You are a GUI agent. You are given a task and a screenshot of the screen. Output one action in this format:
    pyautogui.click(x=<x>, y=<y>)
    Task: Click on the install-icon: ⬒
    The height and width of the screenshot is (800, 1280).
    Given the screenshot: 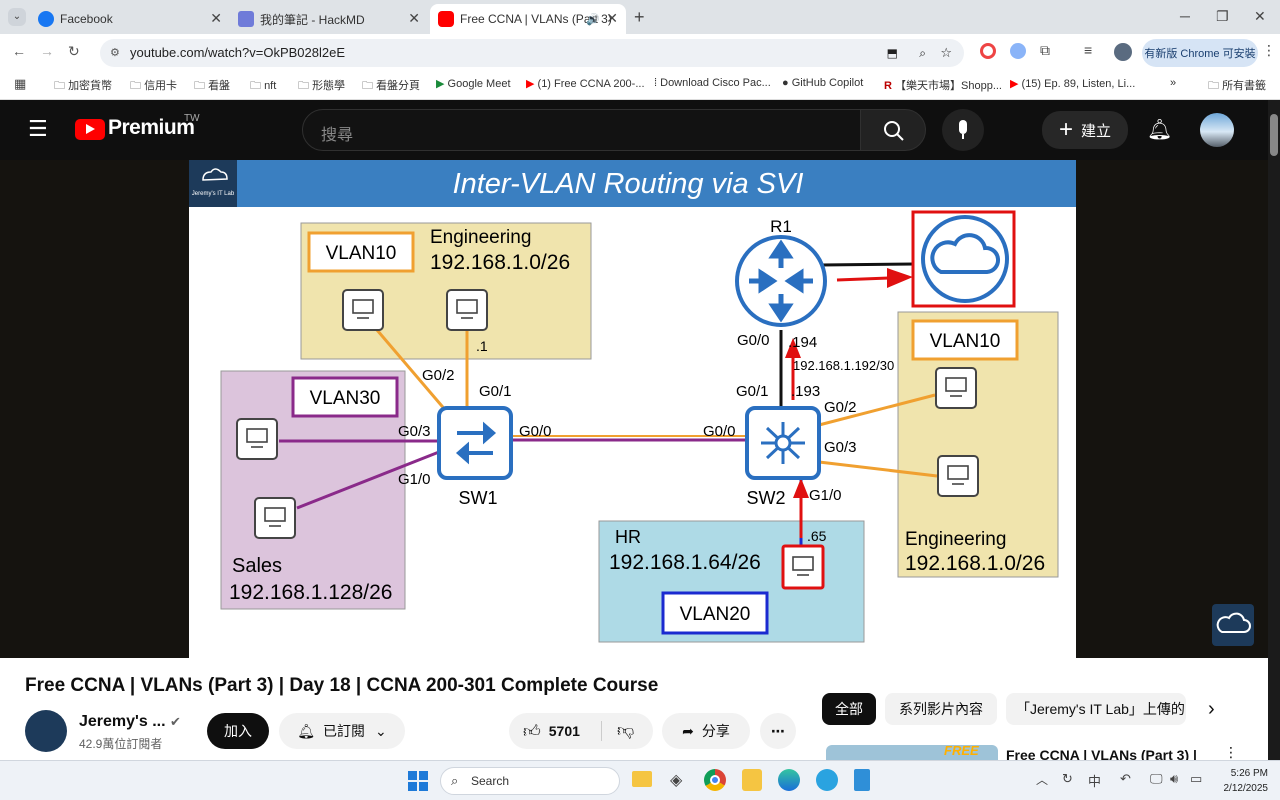 What is the action you would take?
    pyautogui.click(x=892, y=53)
    